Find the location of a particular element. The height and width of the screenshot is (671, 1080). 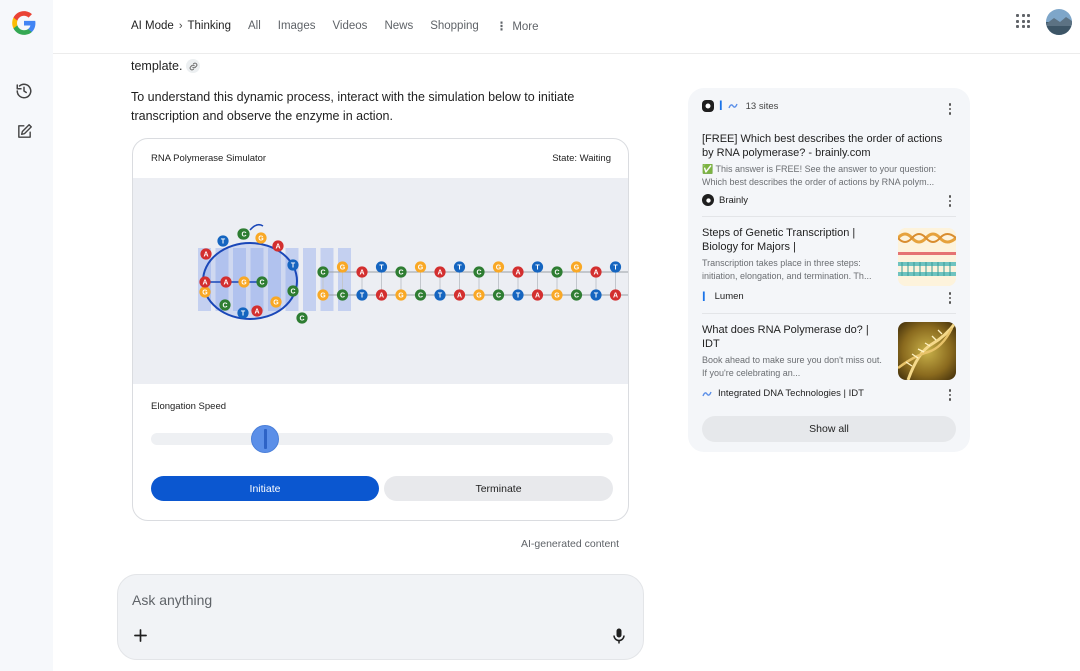

tab-all: All is located at coordinates (254, 26).